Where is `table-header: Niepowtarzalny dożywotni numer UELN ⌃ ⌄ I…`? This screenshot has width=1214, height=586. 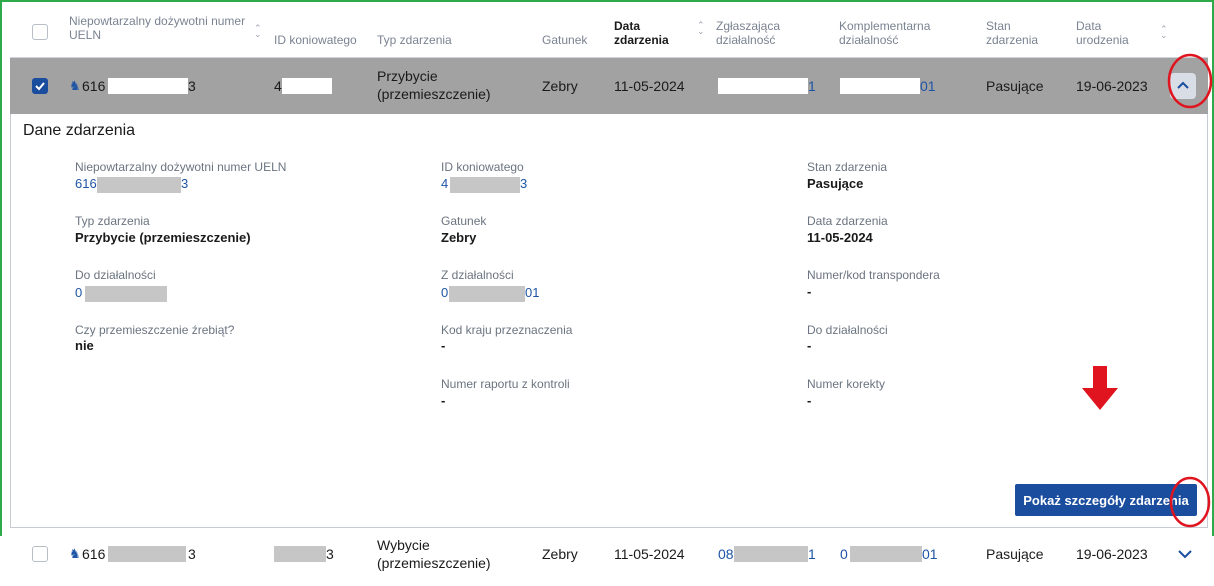 table-header: Niepowtarzalny dożywotni numer UELN ⌃ ⌄ I… is located at coordinates (609, 30).